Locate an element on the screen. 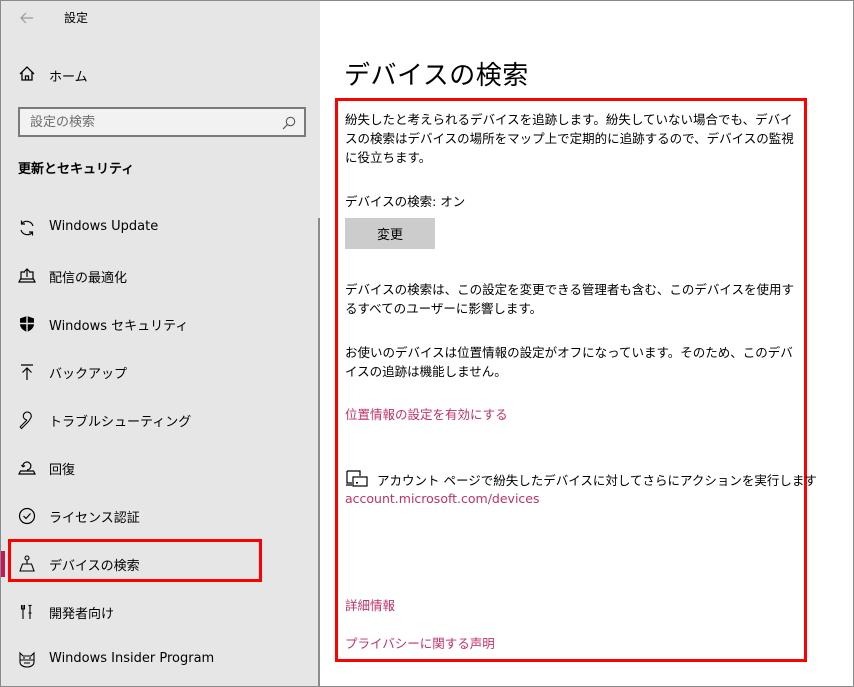 The width and height of the screenshot is (854, 687). settings-search is located at coordinates (162, 122).